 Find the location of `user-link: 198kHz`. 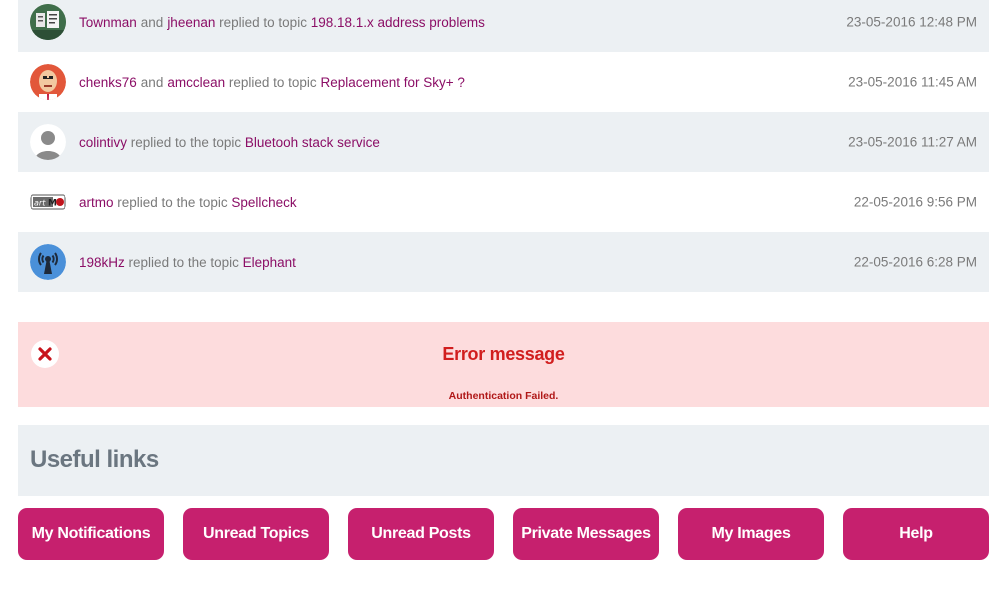

user-link: 198kHz is located at coordinates (102, 262).